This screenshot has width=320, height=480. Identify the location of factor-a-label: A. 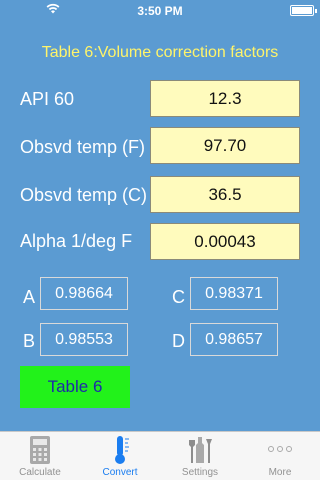
(29, 297).